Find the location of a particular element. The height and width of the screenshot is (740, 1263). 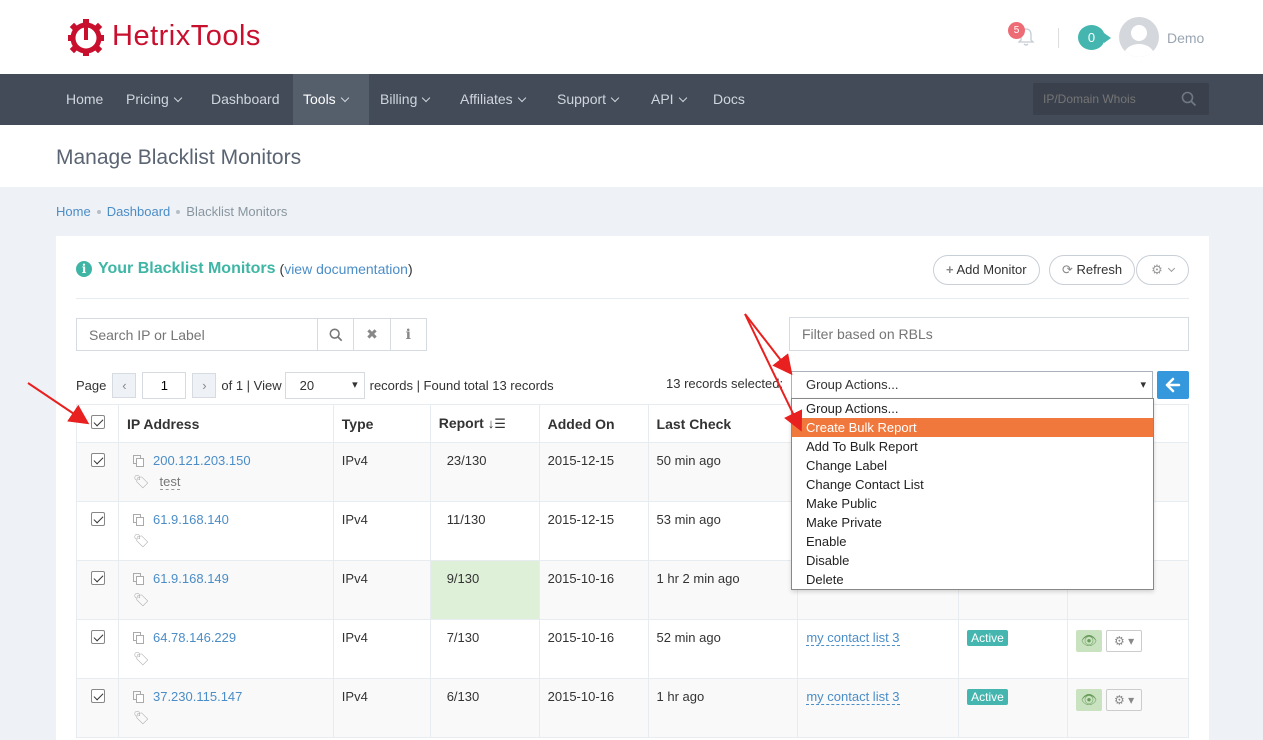

report-link: 9/130 is located at coordinates (463, 578).